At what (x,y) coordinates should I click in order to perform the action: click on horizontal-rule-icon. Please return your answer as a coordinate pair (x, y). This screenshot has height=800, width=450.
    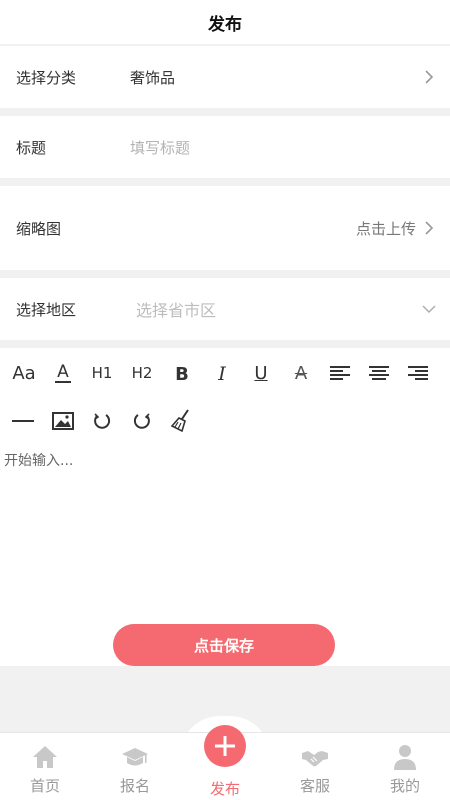
    Looking at the image, I should click on (23, 421).